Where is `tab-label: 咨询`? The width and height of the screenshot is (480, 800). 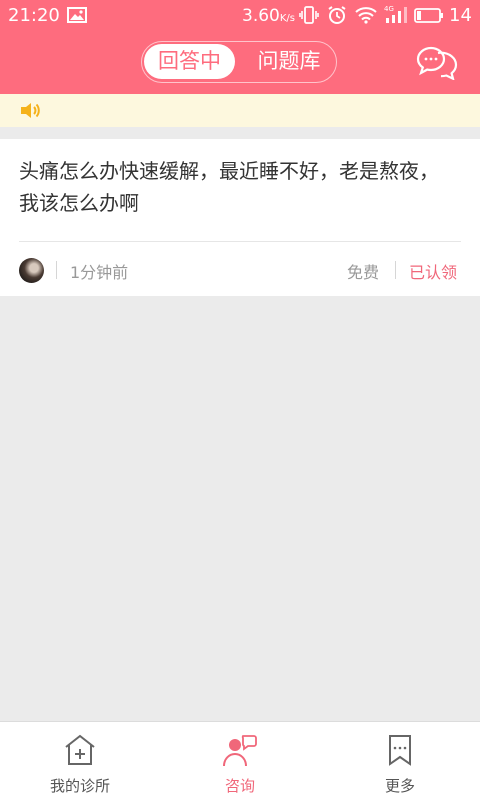 tab-label: 咨询 is located at coordinates (239, 786).